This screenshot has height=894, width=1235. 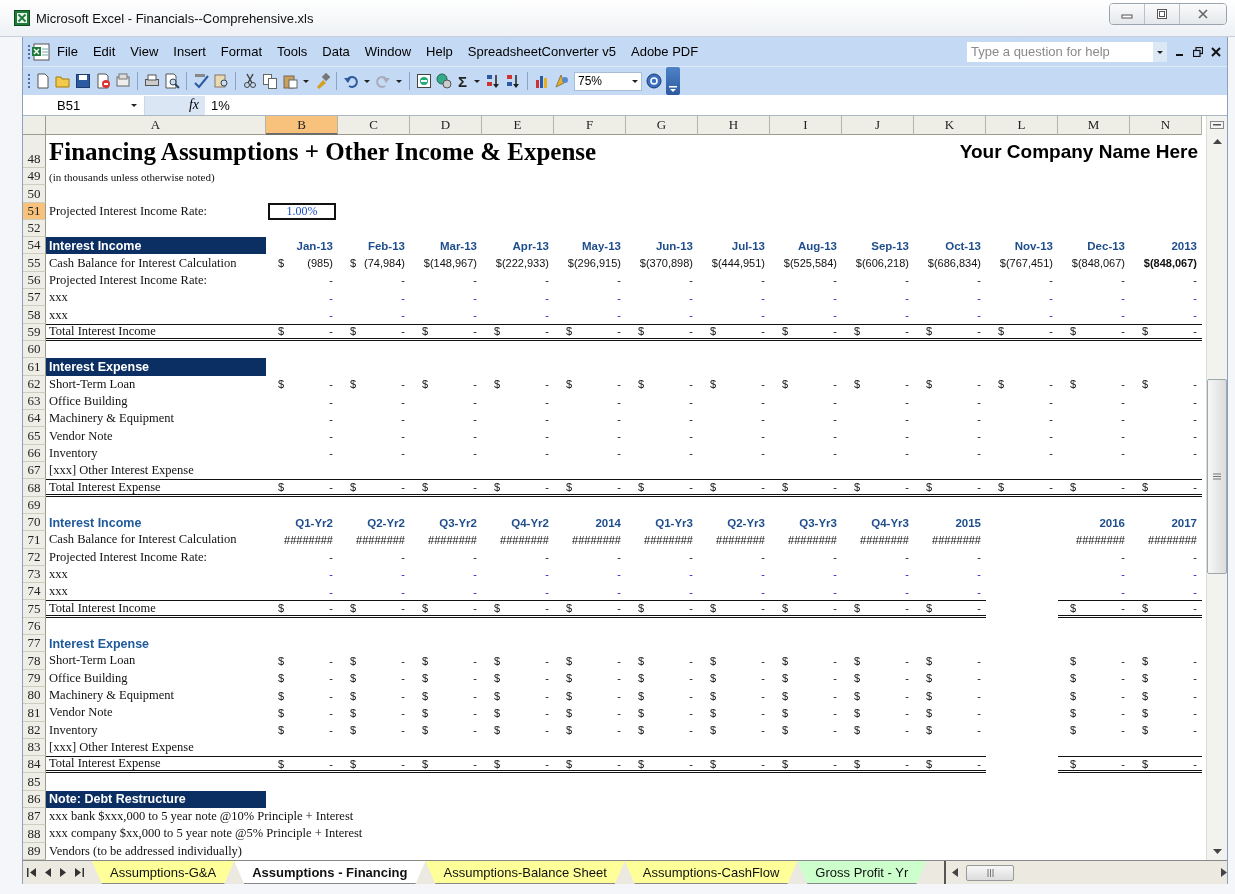 What do you see at coordinates (67, 51) in the screenshot?
I see `menu-item: File` at bounding box center [67, 51].